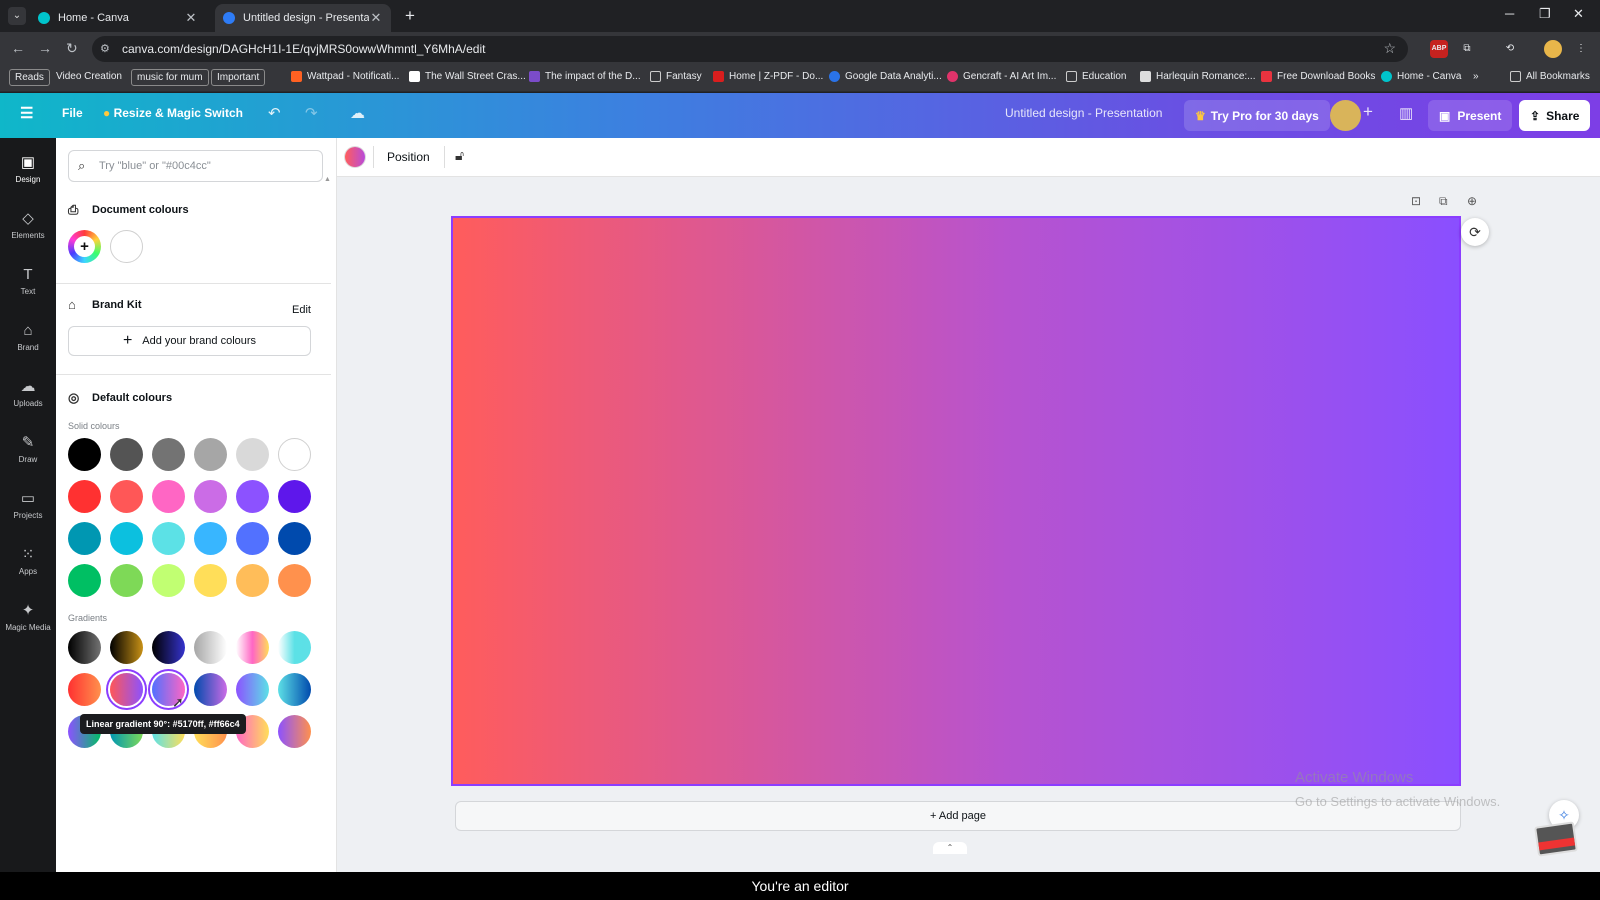  What do you see at coordinates (1545, 14) in the screenshot?
I see `restore-icon: ❐` at bounding box center [1545, 14].